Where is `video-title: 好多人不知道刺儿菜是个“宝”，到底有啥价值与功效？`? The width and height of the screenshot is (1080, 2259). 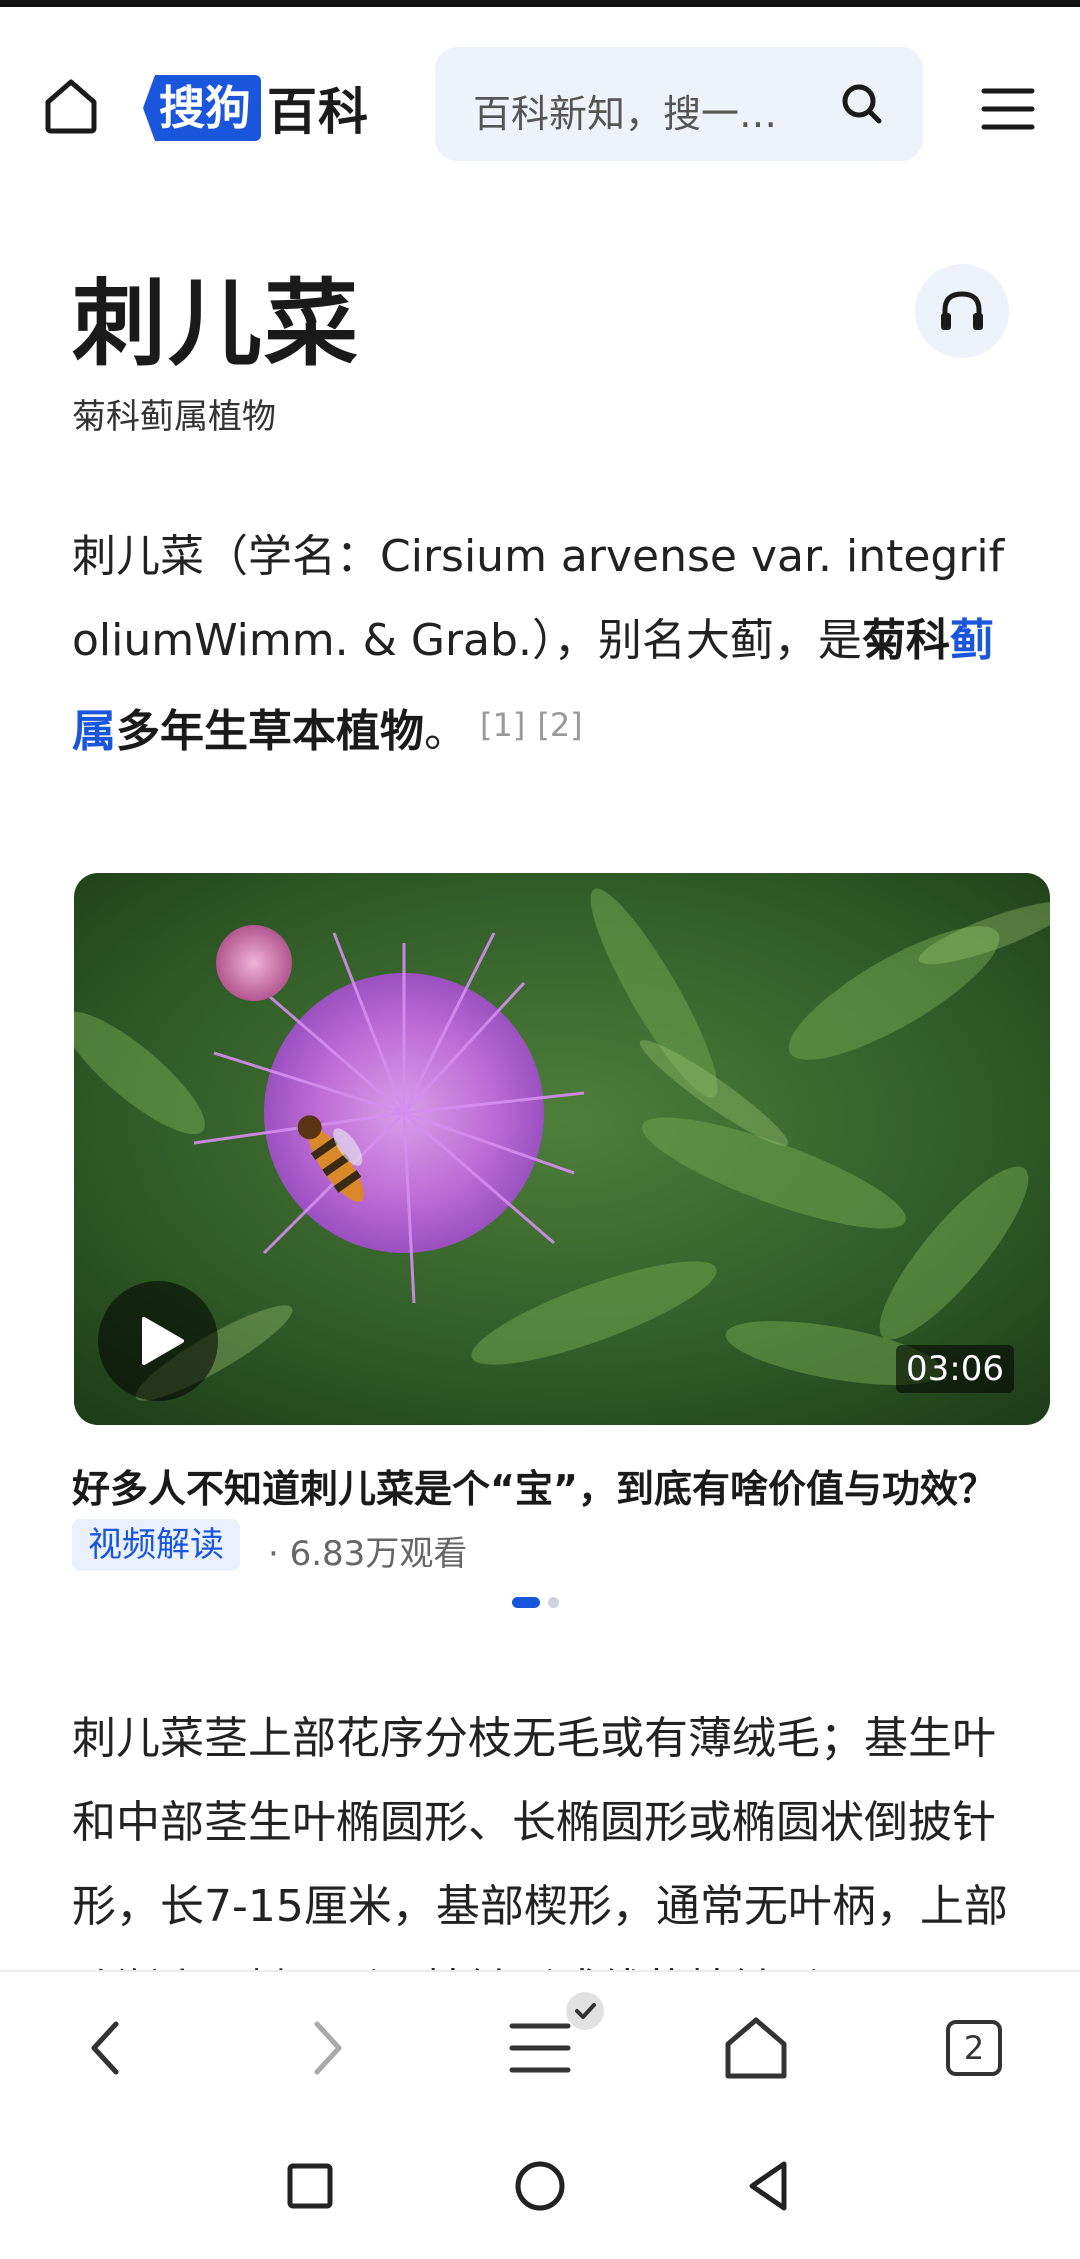 video-title: 好多人不知道刺儿菜是个“宝”，到底有啥价值与功效？ is located at coordinates (557, 1485).